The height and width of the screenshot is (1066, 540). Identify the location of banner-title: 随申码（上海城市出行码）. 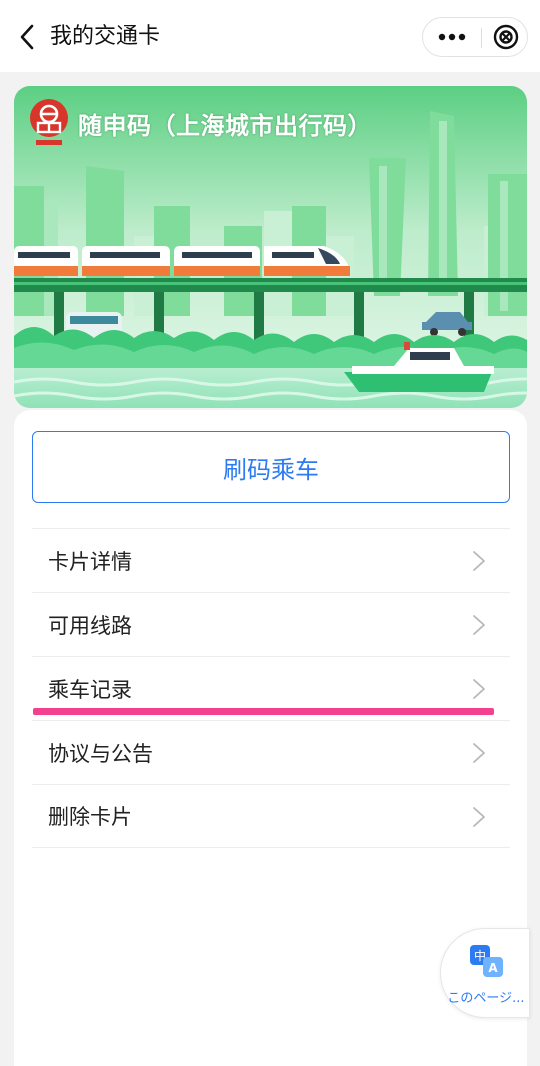
(225, 126).